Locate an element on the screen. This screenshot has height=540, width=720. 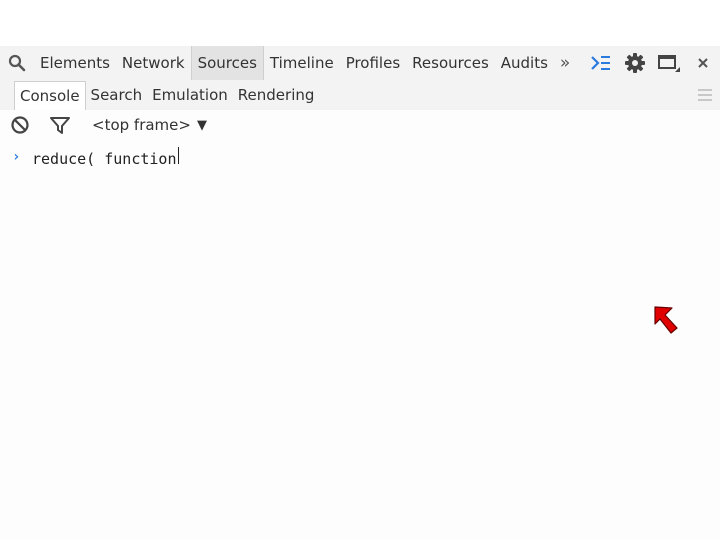
gear-icon is located at coordinates (635, 63).